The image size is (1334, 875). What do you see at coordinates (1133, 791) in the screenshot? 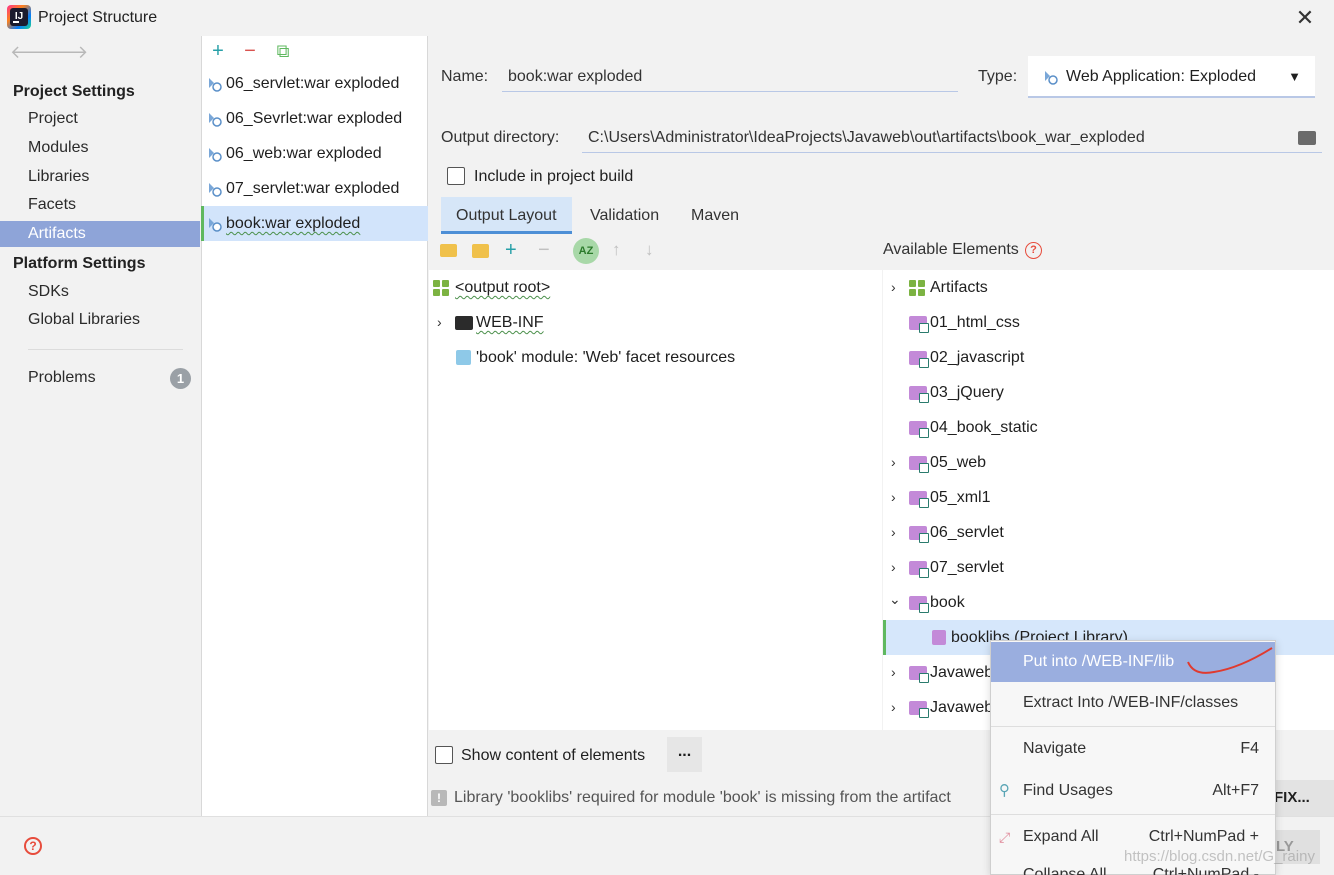
I see `menu-item-find-usages: ⚲ Find Usages Alt+F7` at bounding box center [1133, 791].